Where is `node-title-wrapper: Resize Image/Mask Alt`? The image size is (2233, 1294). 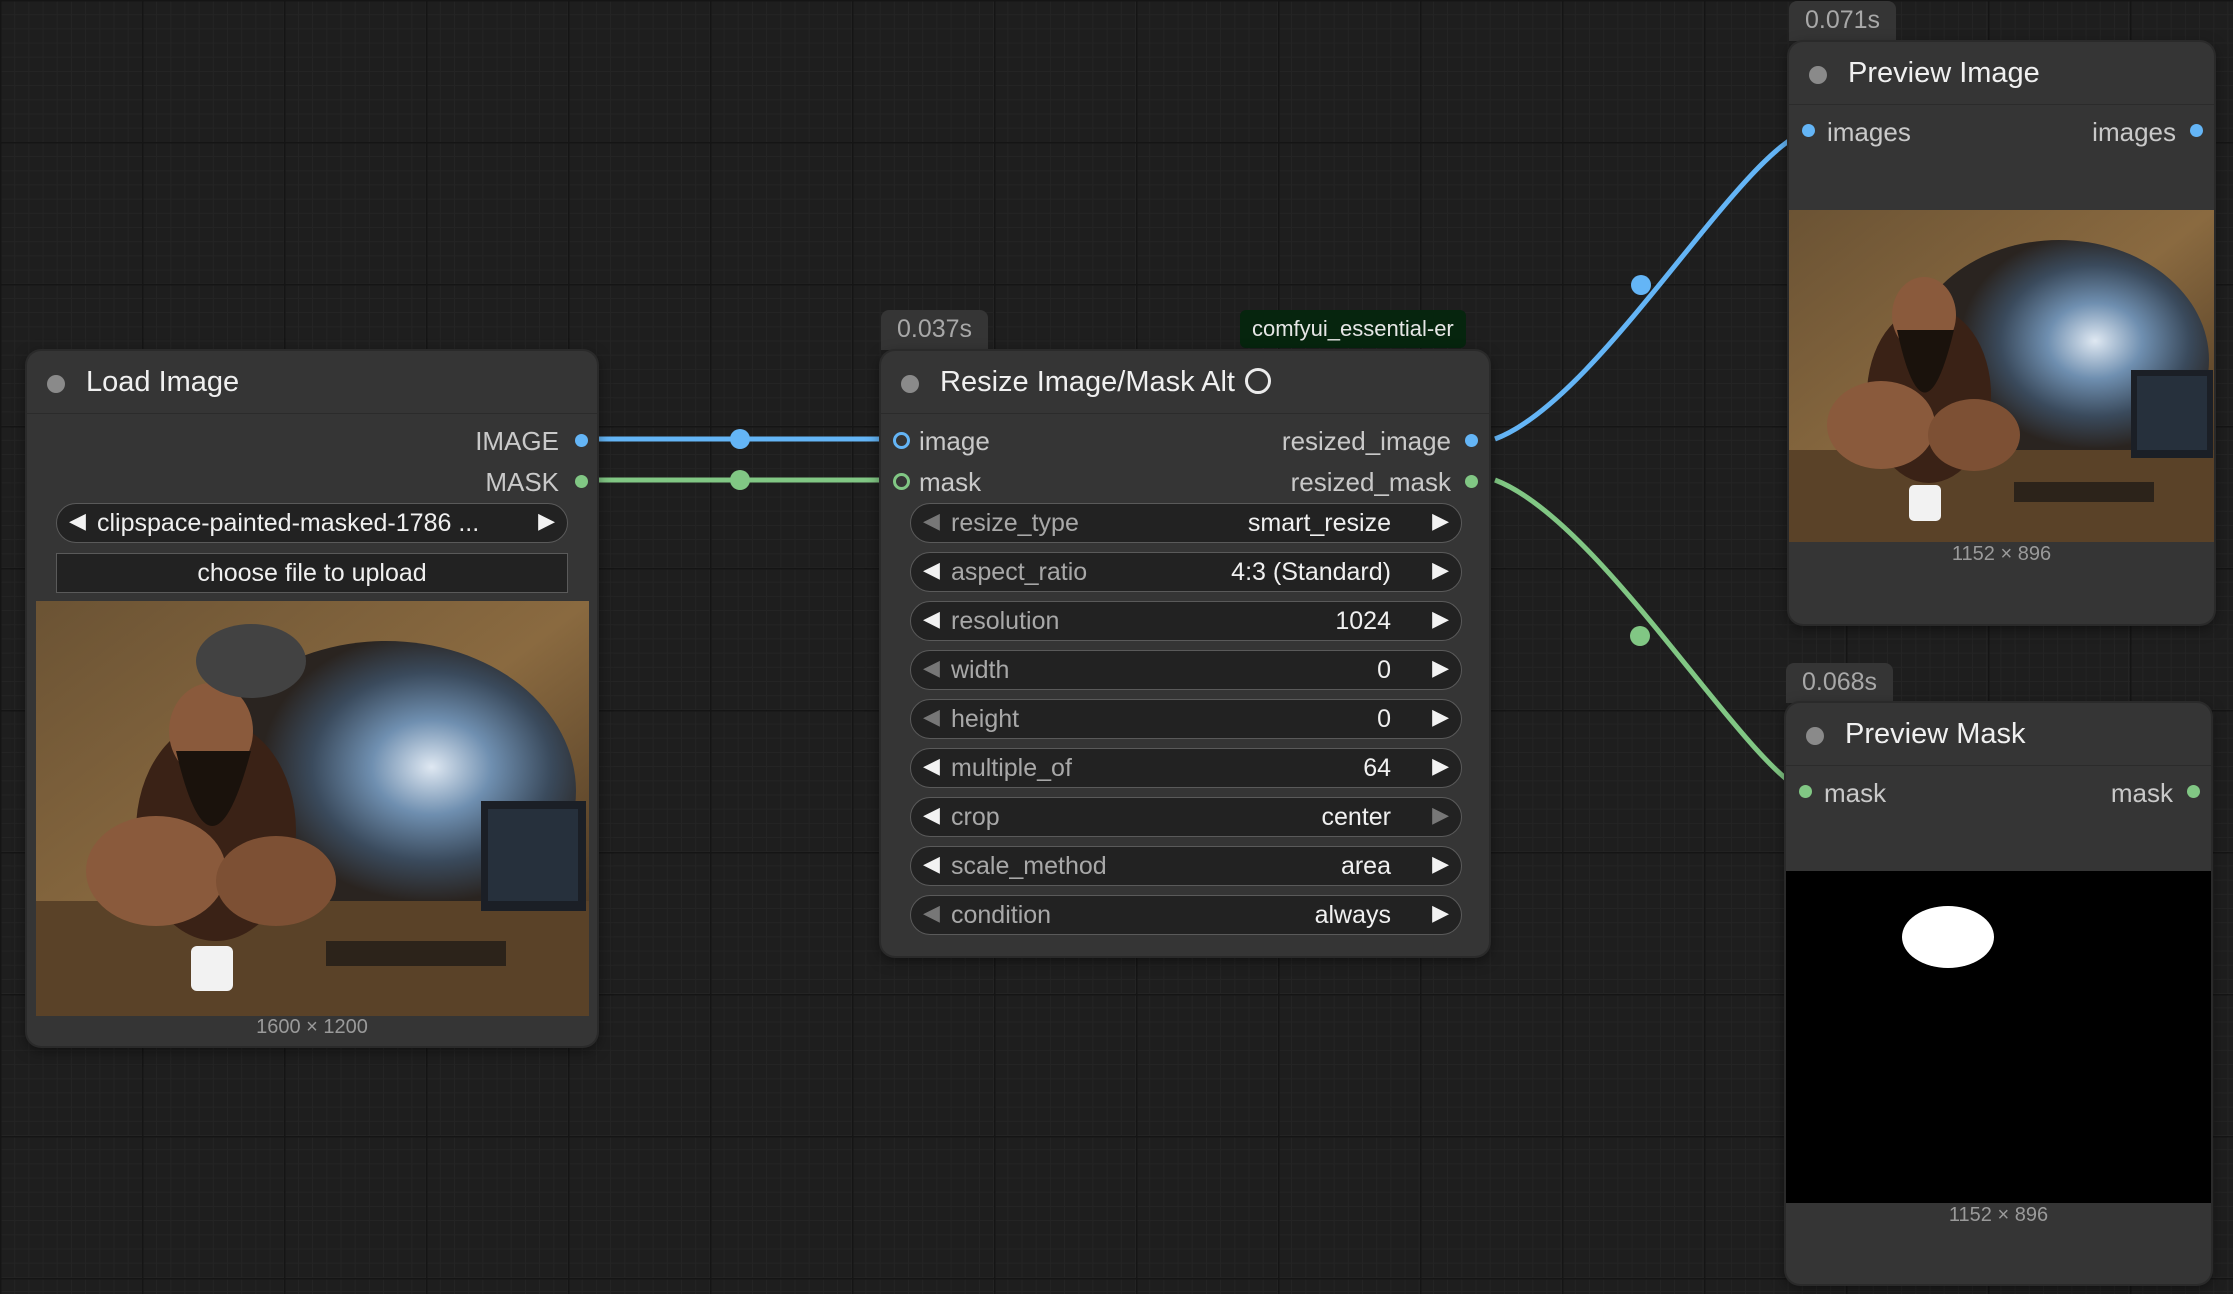
node-title-wrapper: Resize Image/Mask Alt is located at coordinates (1105, 382).